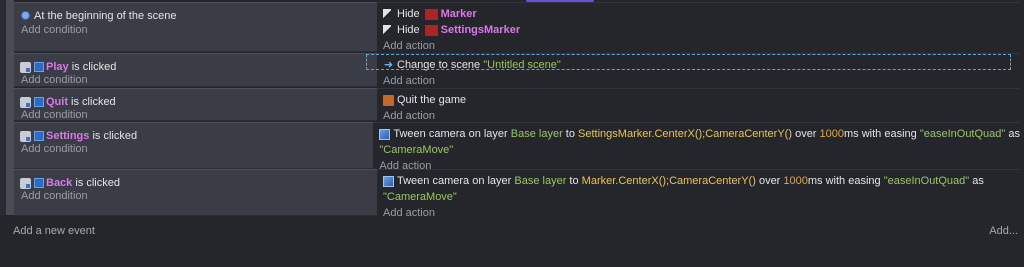  I want to click on object-name: Play, so click(57, 67).